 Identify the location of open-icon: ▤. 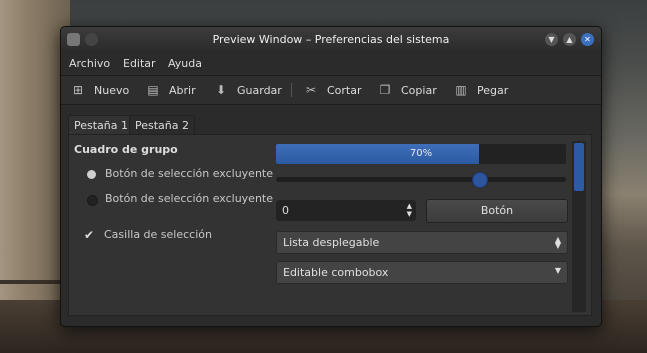
(153, 90).